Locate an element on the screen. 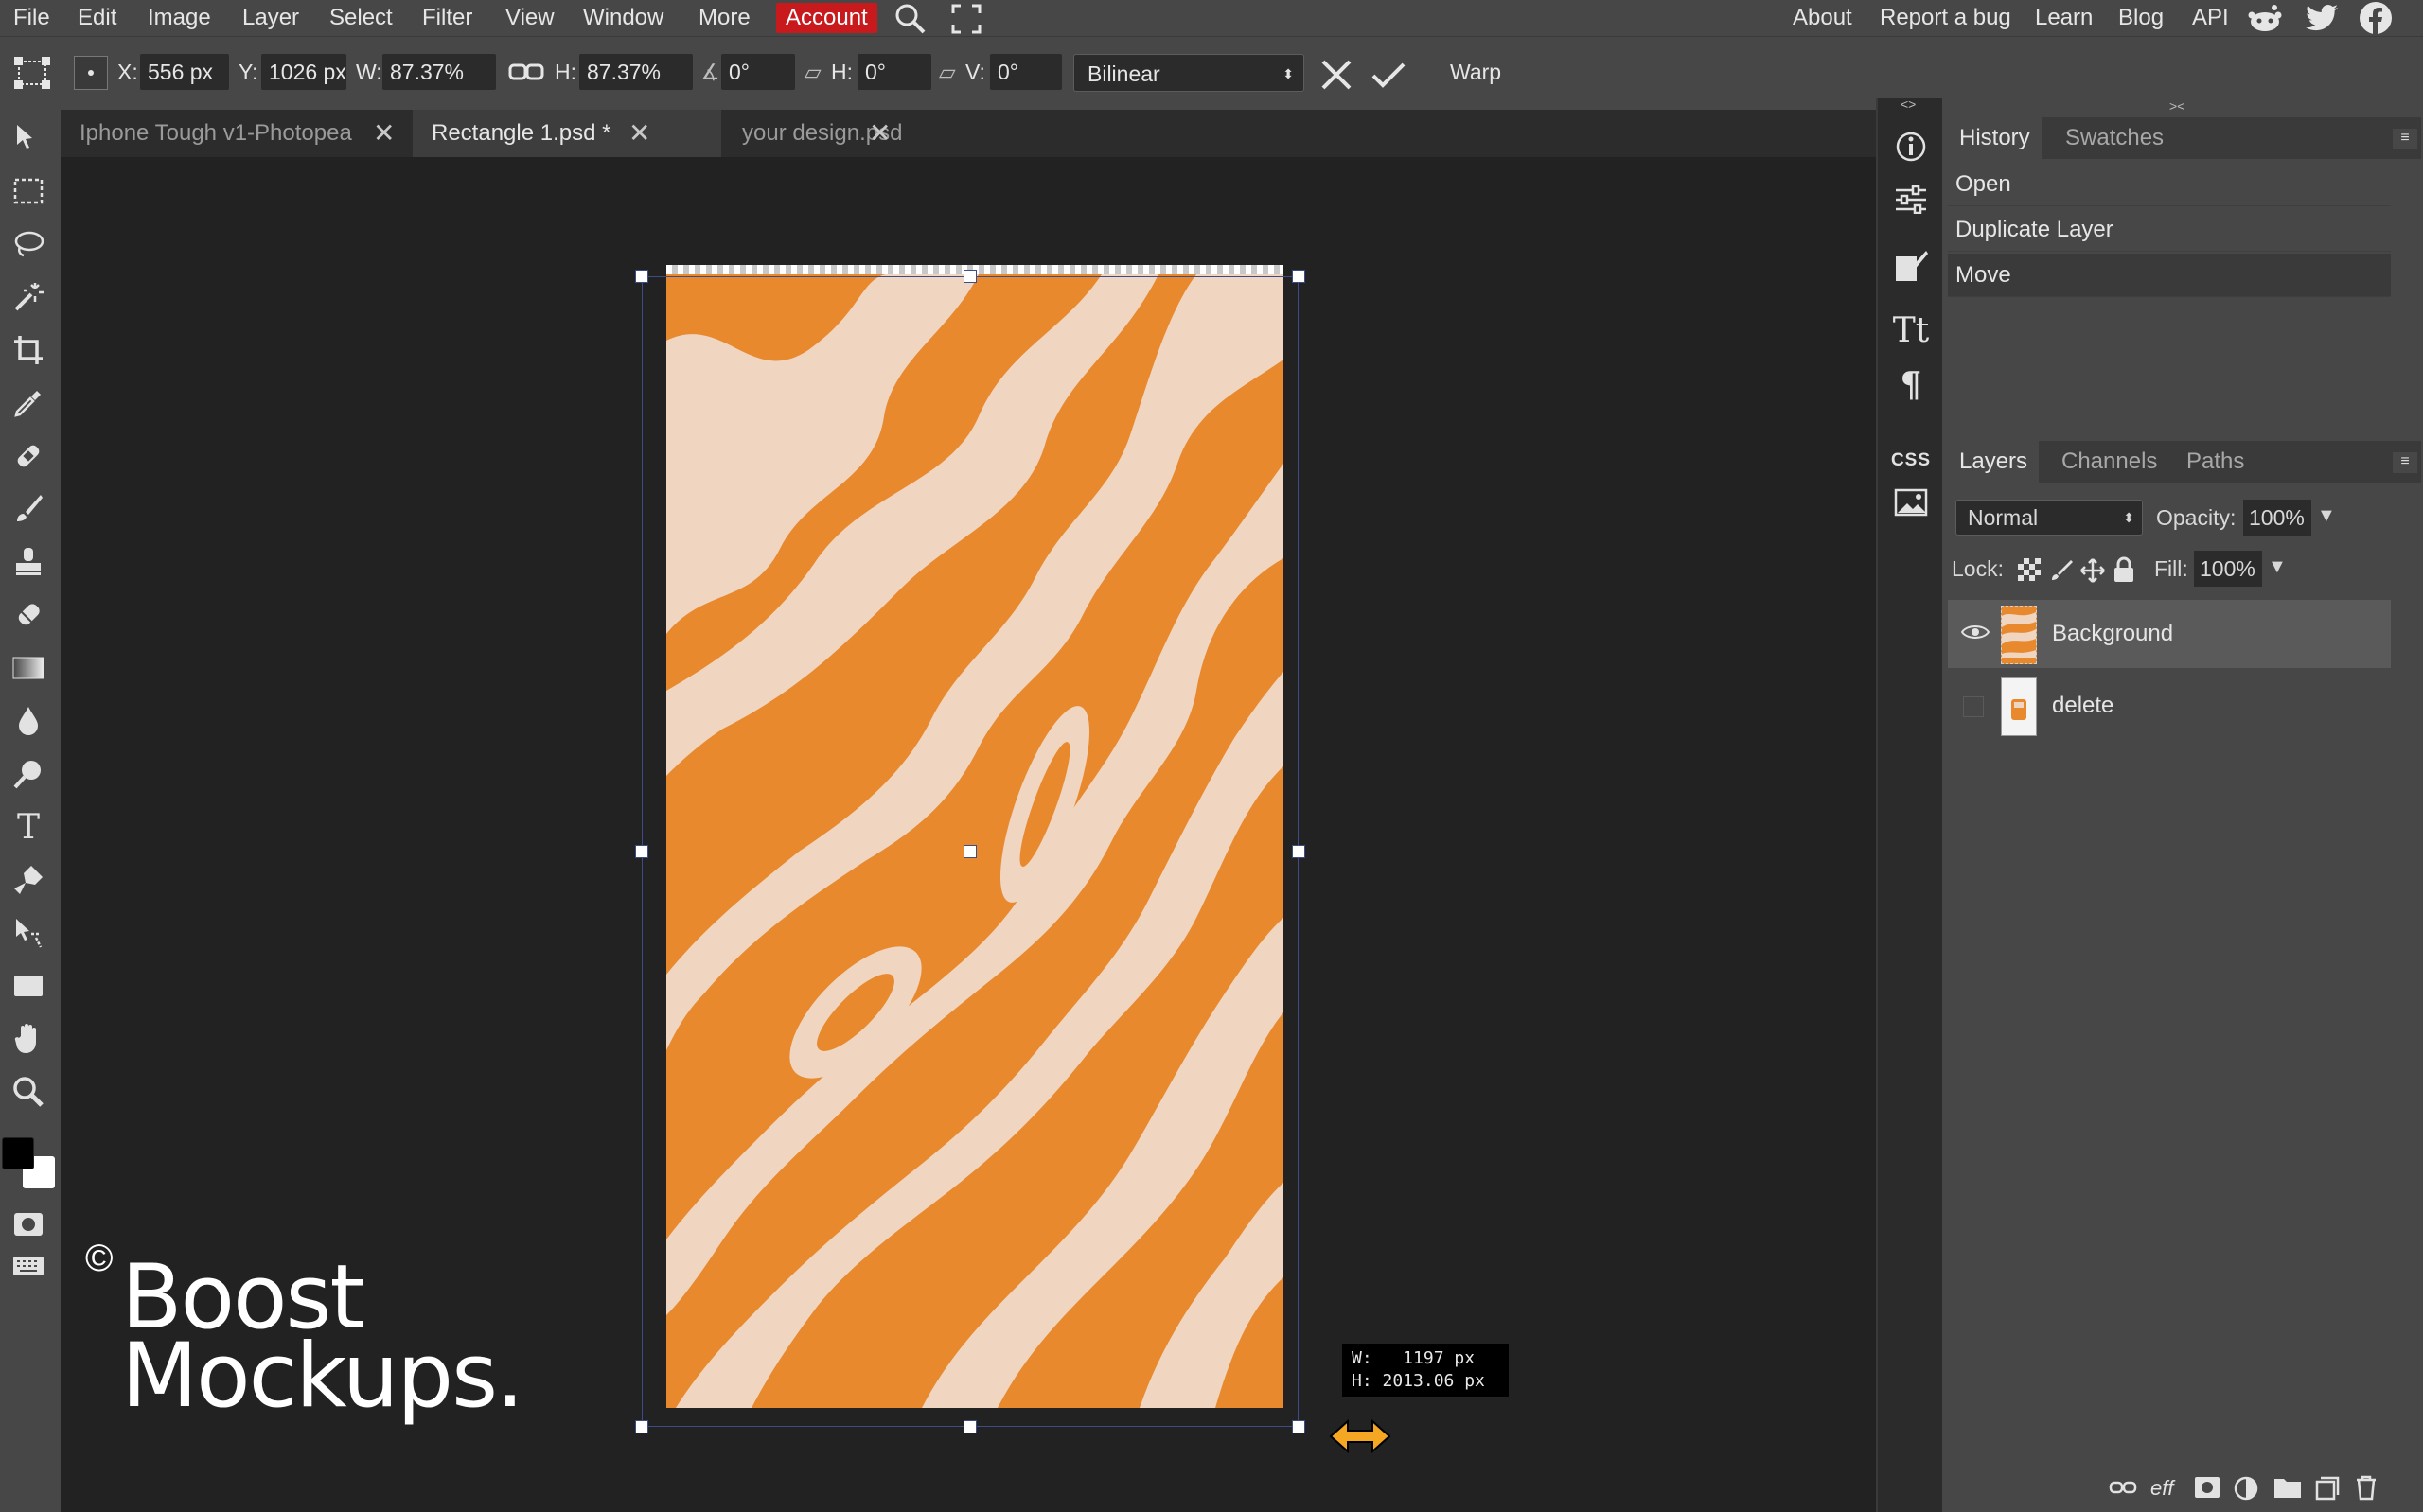  tab-swatches: Swatches is located at coordinates (2114, 138).